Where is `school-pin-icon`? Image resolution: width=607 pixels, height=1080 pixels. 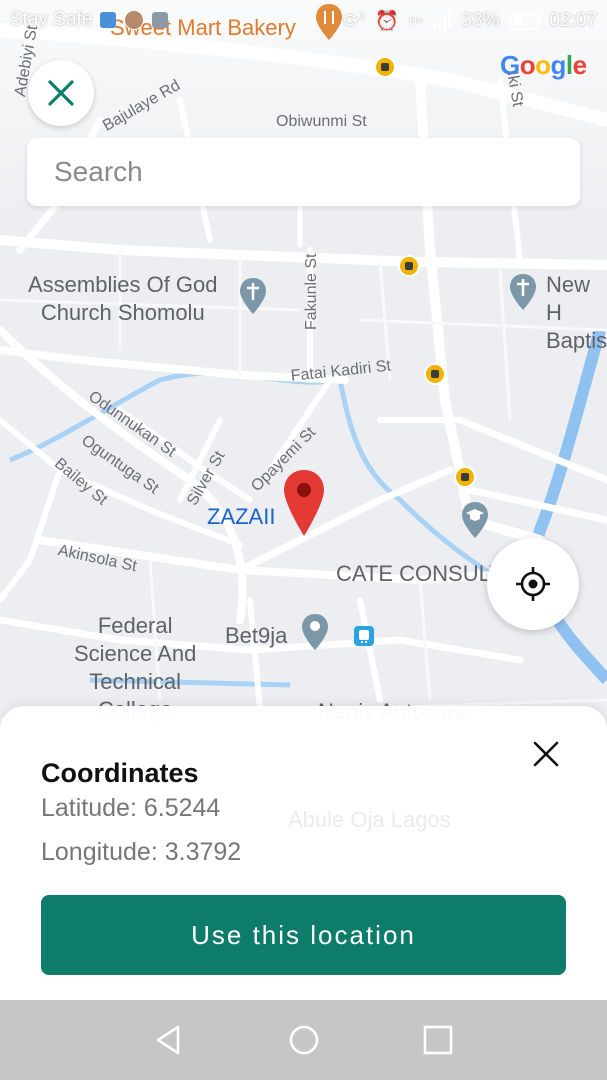 school-pin-icon is located at coordinates (475, 520).